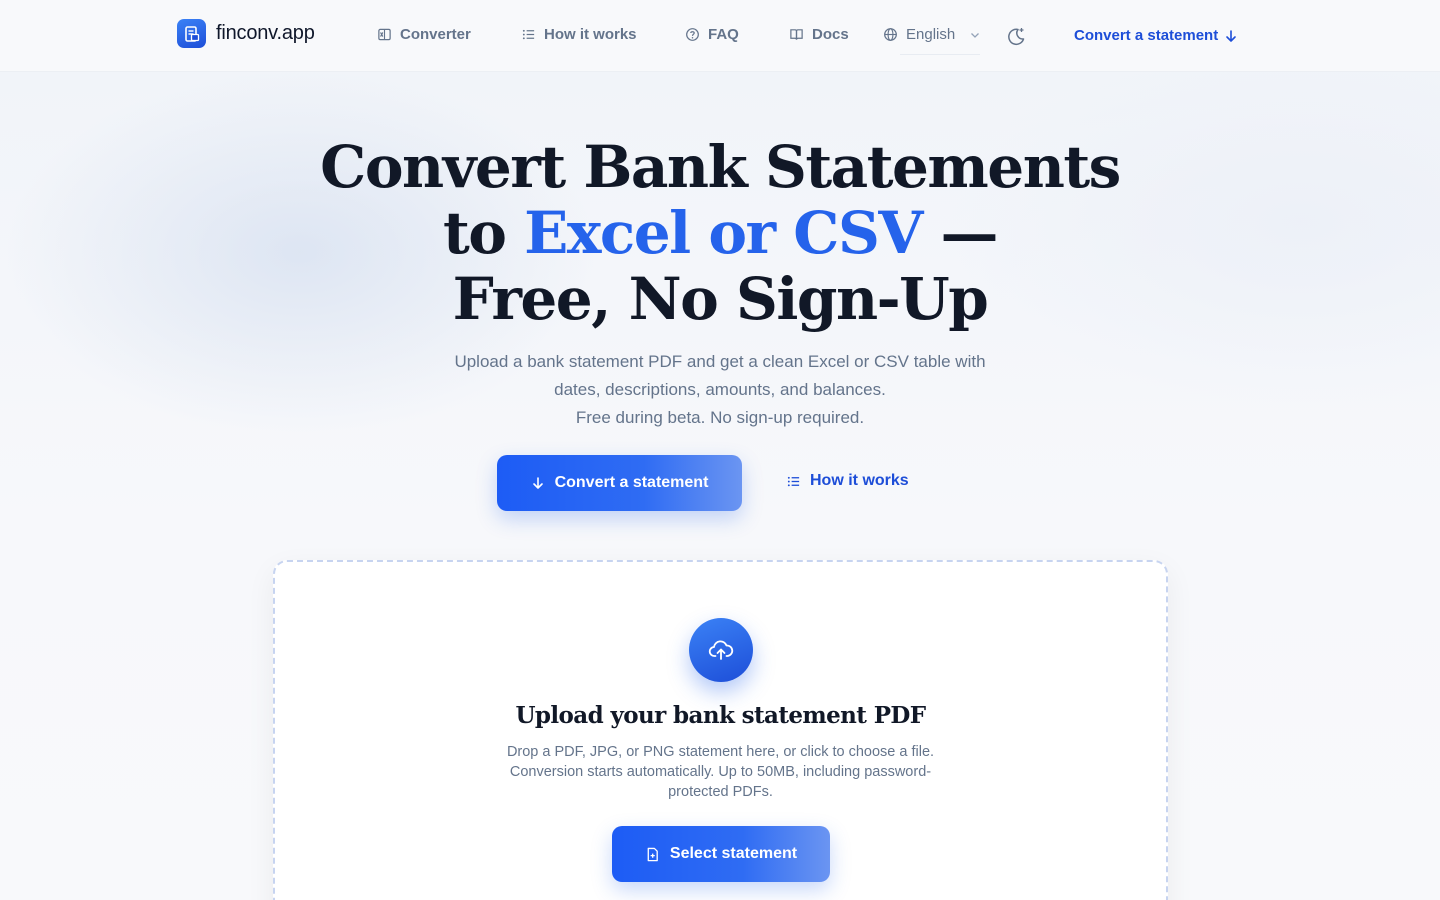 This screenshot has width=1440, height=900. Describe the element at coordinates (720, 299) in the screenshot. I see `headline-line-3: Free, No Sign-Up` at that location.